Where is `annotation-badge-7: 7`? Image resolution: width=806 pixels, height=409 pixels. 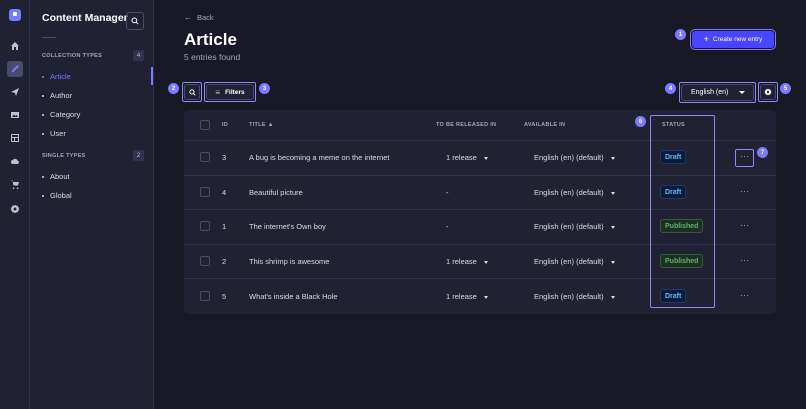
annotation-badge-7: 7 is located at coordinates (762, 152).